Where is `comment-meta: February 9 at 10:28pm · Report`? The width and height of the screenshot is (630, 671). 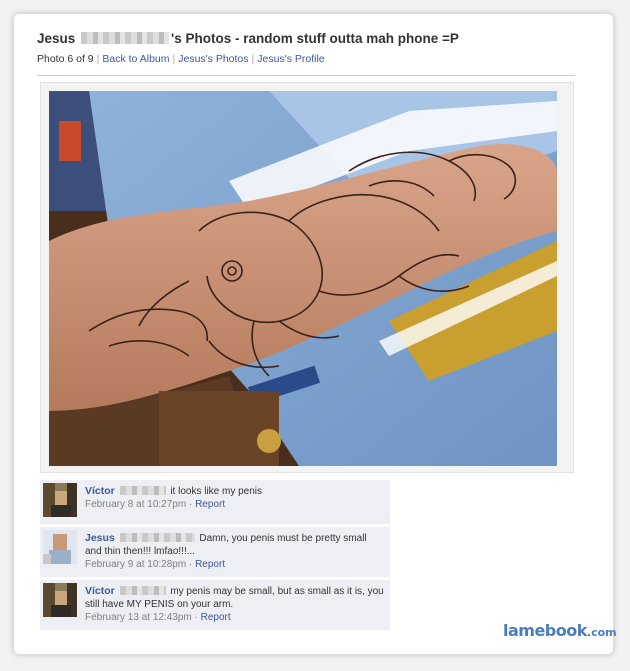
comment-meta: February 9 at 10:28pm · Report is located at coordinates (155, 564).